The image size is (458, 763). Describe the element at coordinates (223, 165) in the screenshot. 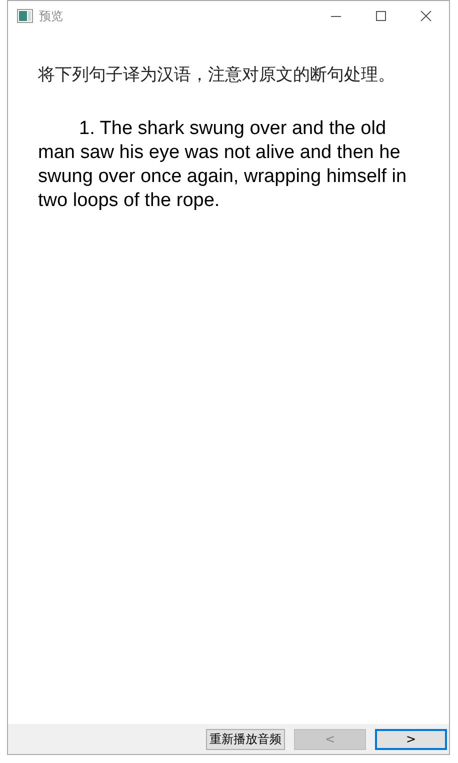

I see `sentence-text: 1. The shark swung over and the old man saw his eye was not alive and then he swung over once again, wrapping himself in two loops of the rope.` at that location.